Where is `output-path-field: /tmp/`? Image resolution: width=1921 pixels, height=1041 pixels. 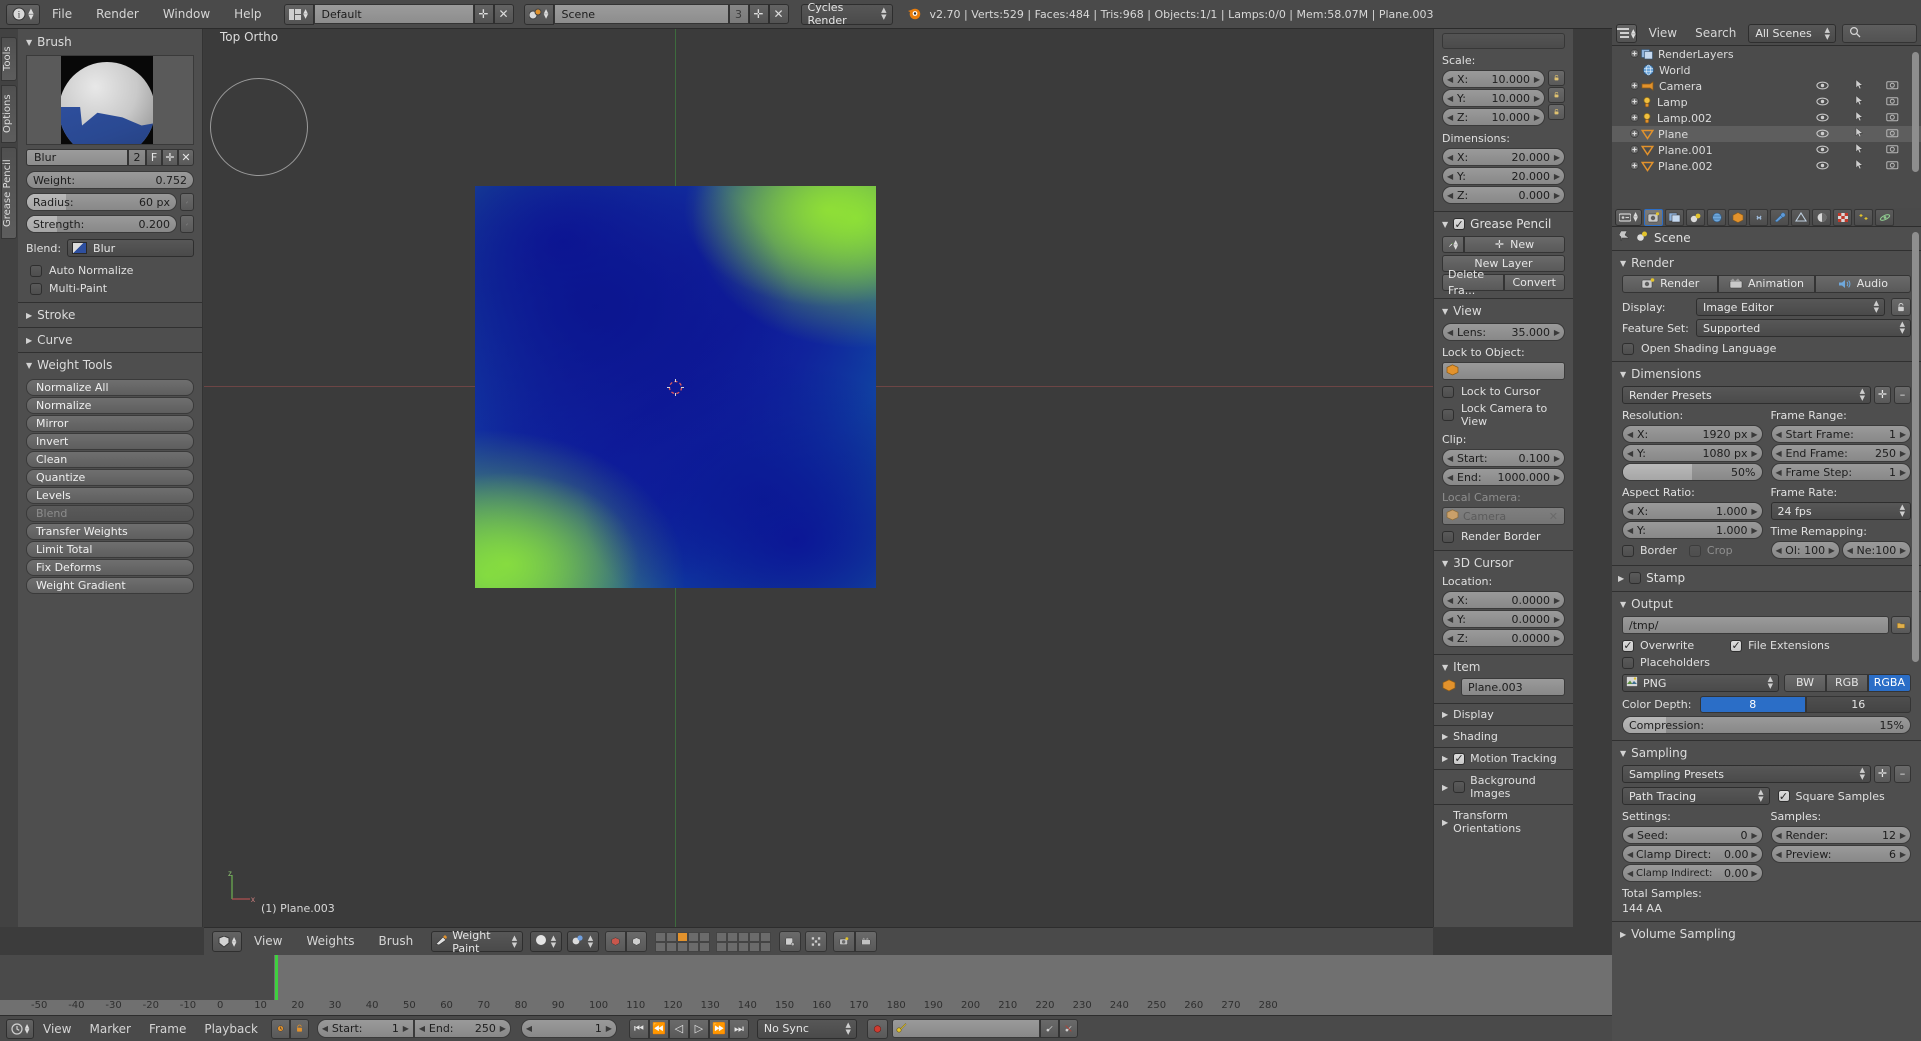
output-path-field: /tmp/ is located at coordinates (1755, 625).